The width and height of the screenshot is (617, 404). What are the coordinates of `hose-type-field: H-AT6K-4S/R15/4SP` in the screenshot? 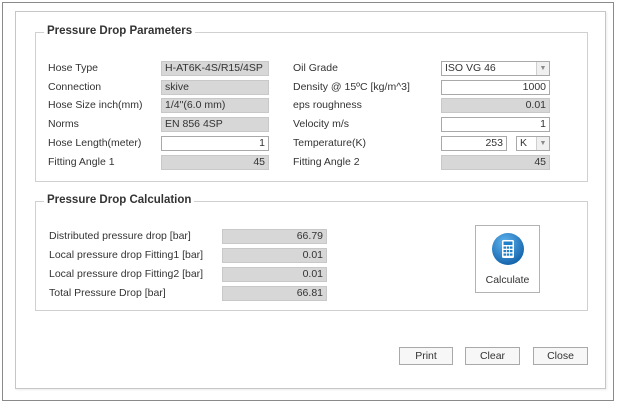 It's located at (215, 68).